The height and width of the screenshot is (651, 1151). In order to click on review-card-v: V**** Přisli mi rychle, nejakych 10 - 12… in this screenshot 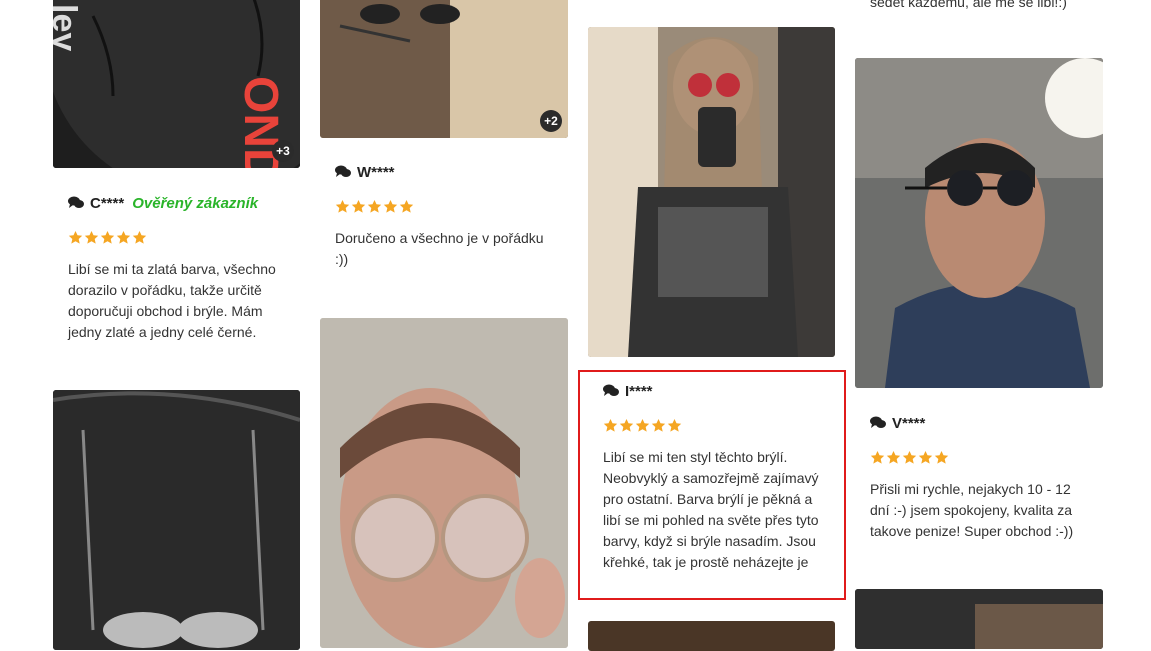, I will do `click(985, 478)`.